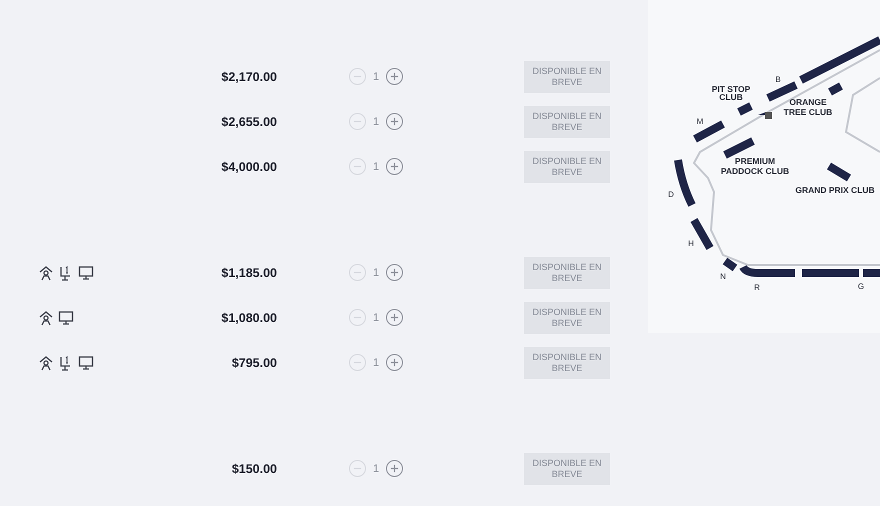 Image resolution: width=880 pixels, height=506 pixels. What do you see at coordinates (723, 276) in the screenshot?
I see `section-label: N` at bounding box center [723, 276].